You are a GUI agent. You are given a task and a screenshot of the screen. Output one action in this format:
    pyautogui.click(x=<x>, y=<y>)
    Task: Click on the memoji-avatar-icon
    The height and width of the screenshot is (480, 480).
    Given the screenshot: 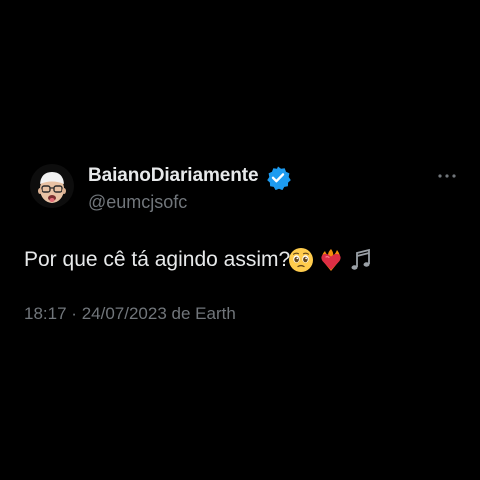 What is the action you would take?
    pyautogui.click(x=52, y=186)
    